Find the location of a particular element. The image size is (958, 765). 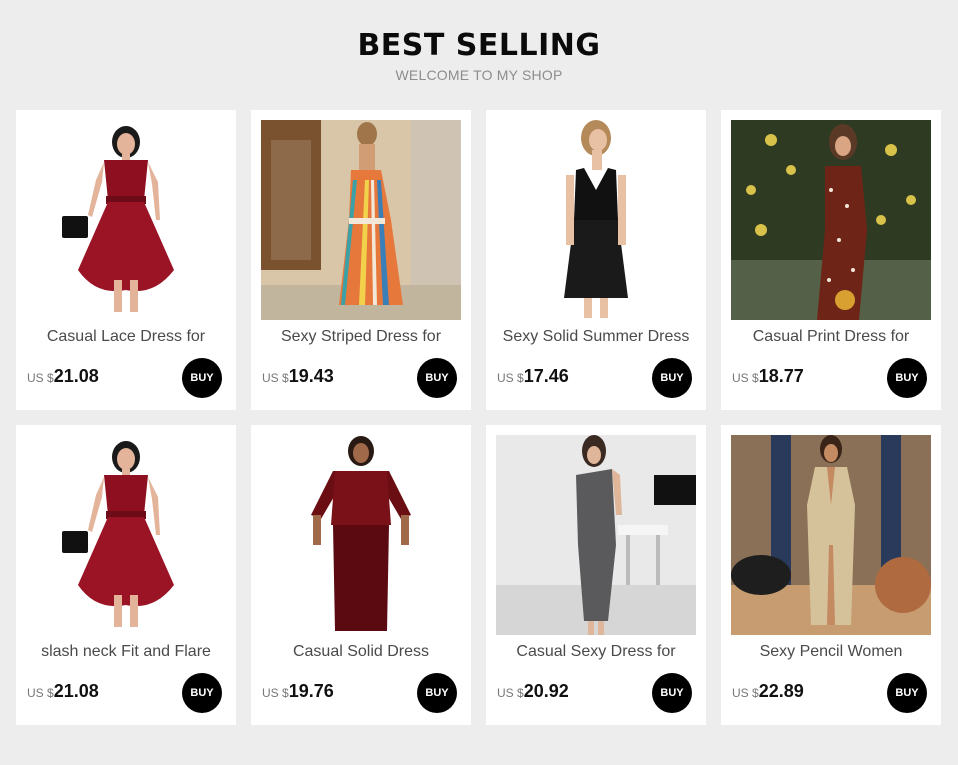

page-title: BEST SELLING is located at coordinates (479, 45).